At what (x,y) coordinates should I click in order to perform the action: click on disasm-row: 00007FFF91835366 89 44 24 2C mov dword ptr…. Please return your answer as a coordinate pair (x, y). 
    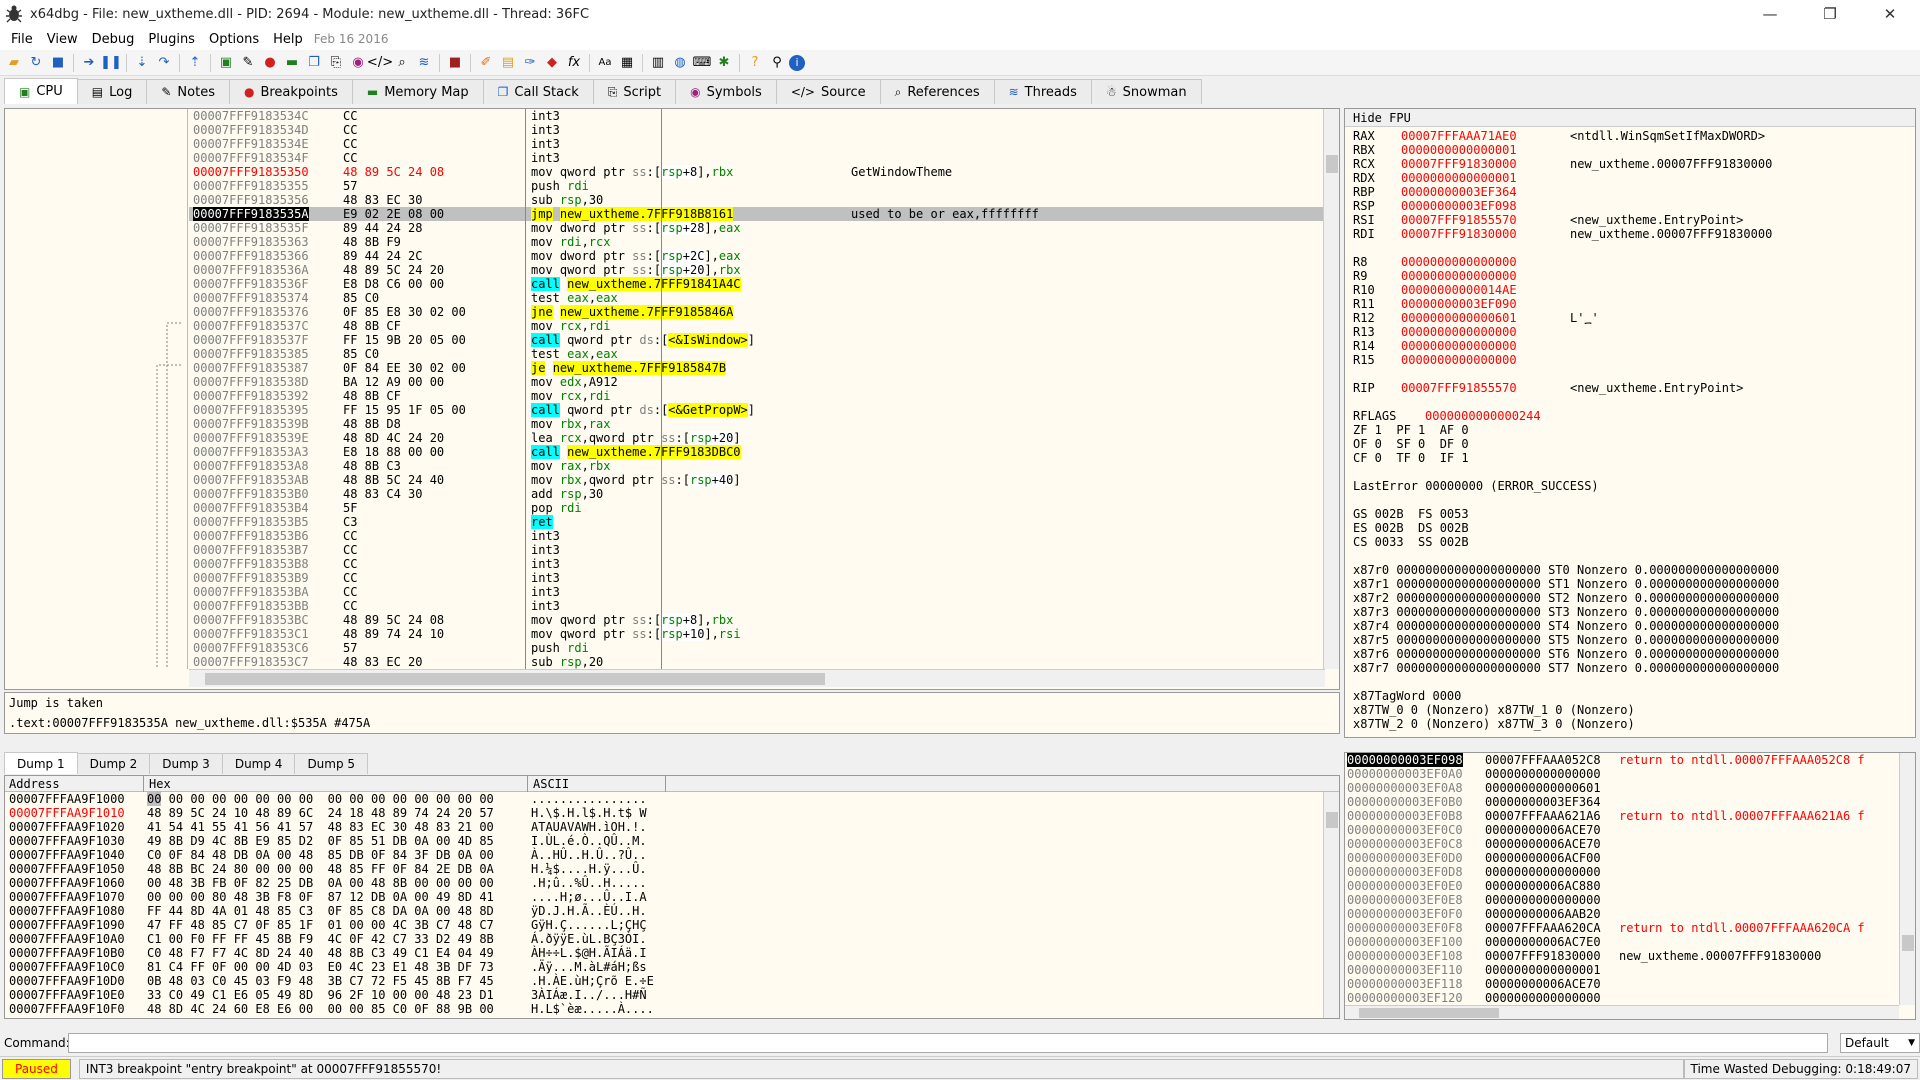
    Looking at the image, I should click on (757, 256).